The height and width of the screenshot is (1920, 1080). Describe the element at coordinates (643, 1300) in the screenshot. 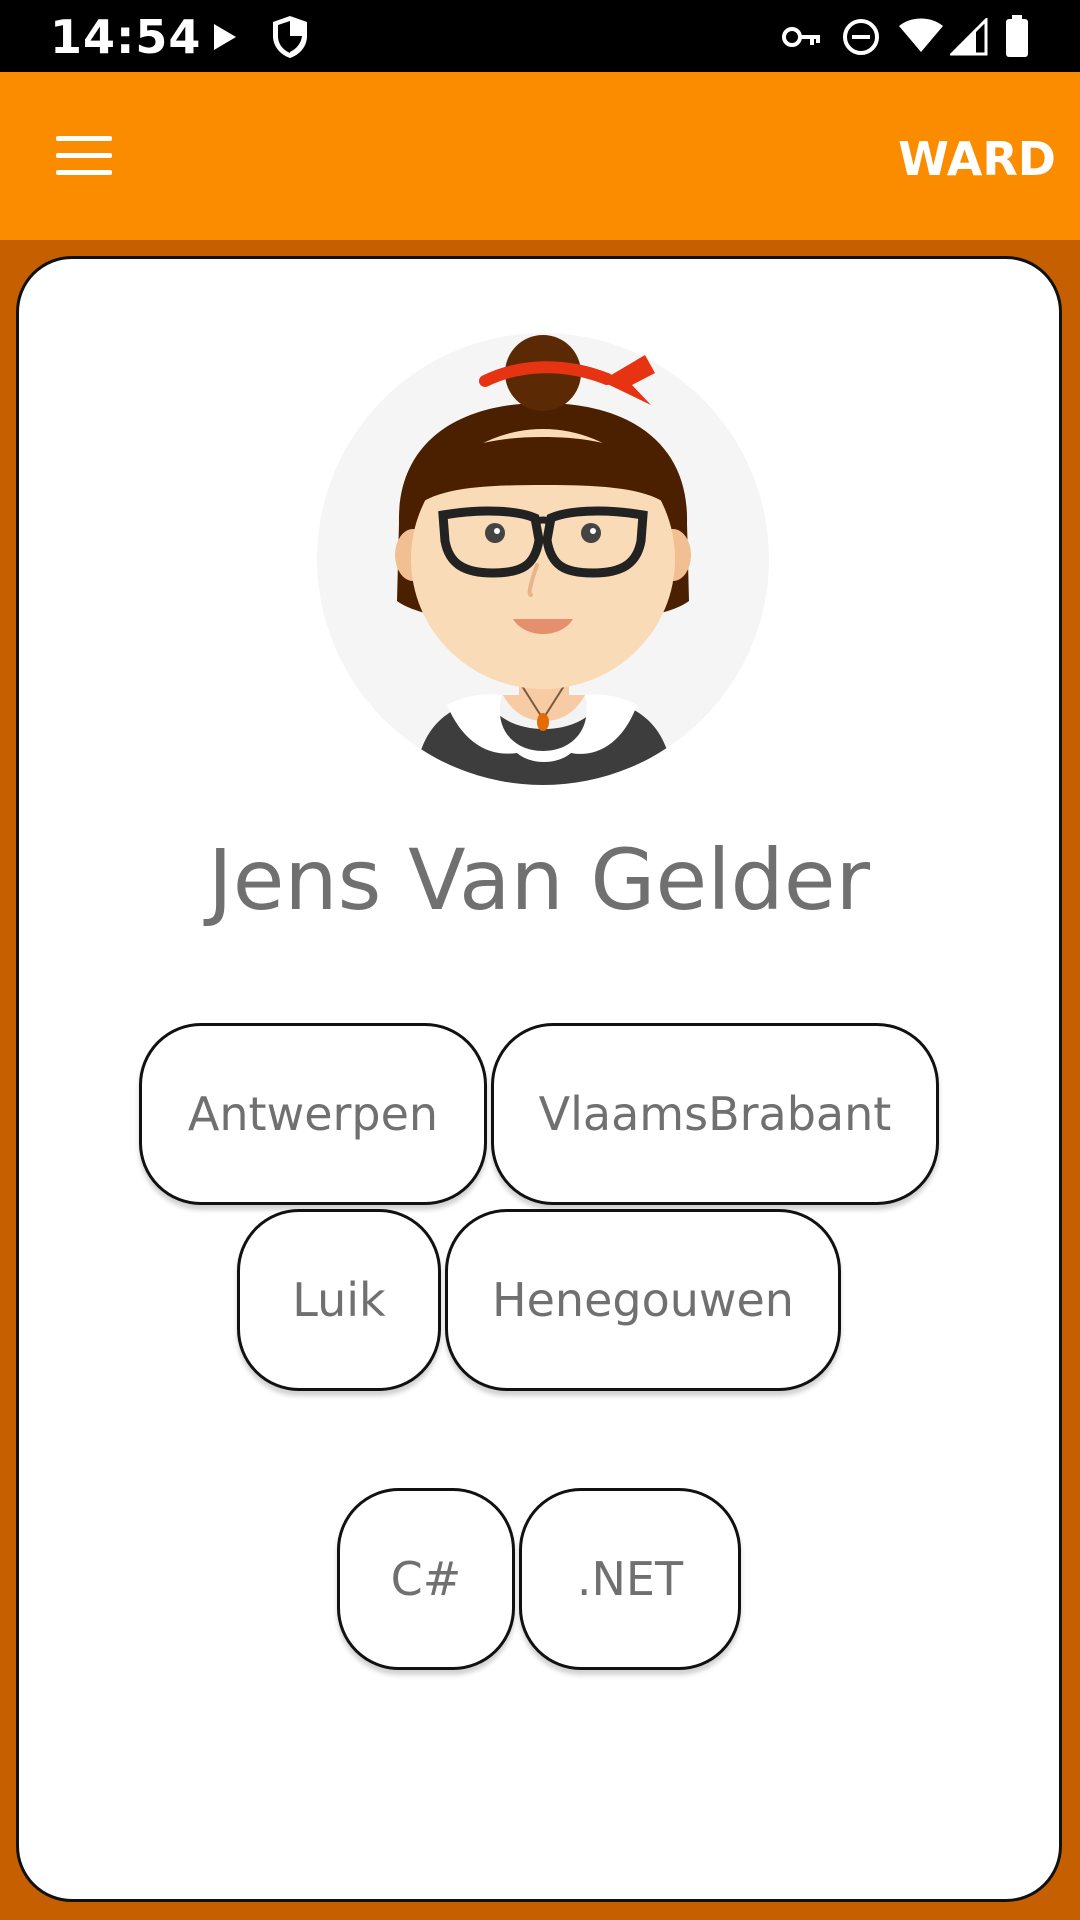

I see `region-chip: Henegouwen` at that location.